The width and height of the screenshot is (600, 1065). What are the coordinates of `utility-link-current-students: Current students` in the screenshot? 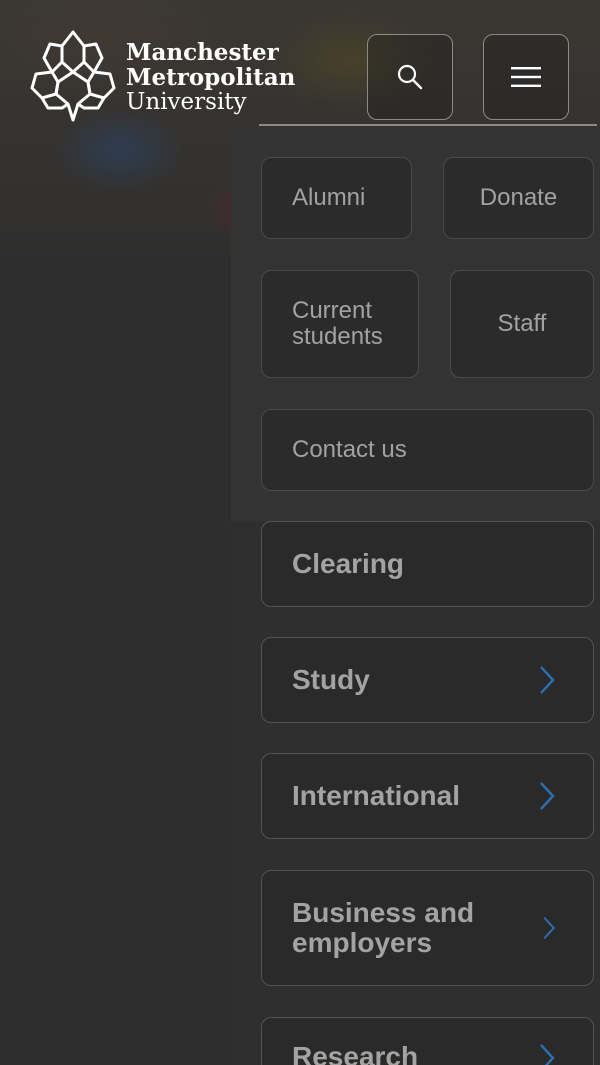 It's located at (340, 324).